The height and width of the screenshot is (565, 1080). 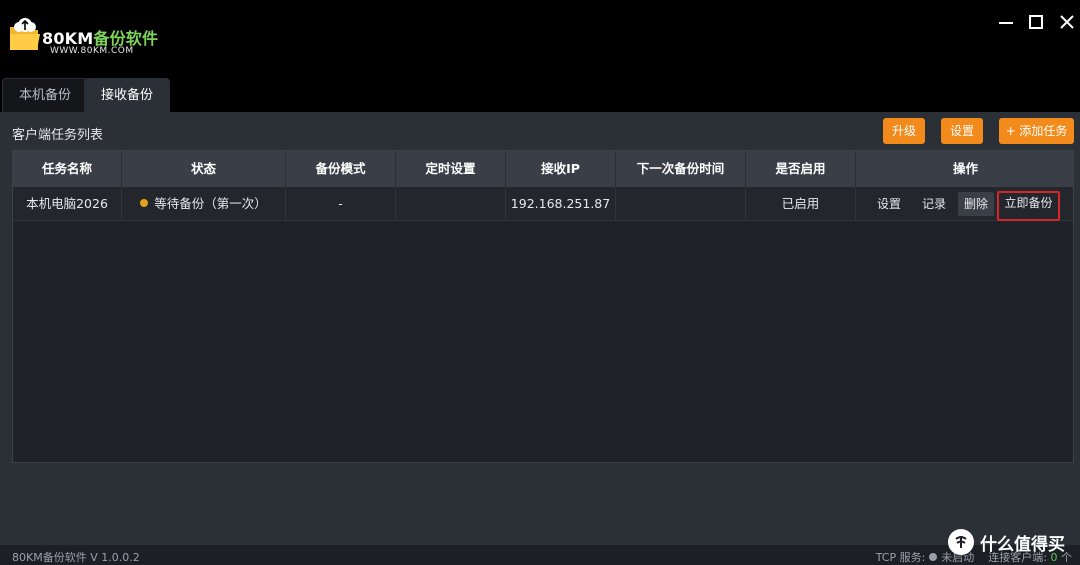 I want to click on minimize-icon, so click(x=1006, y=23).